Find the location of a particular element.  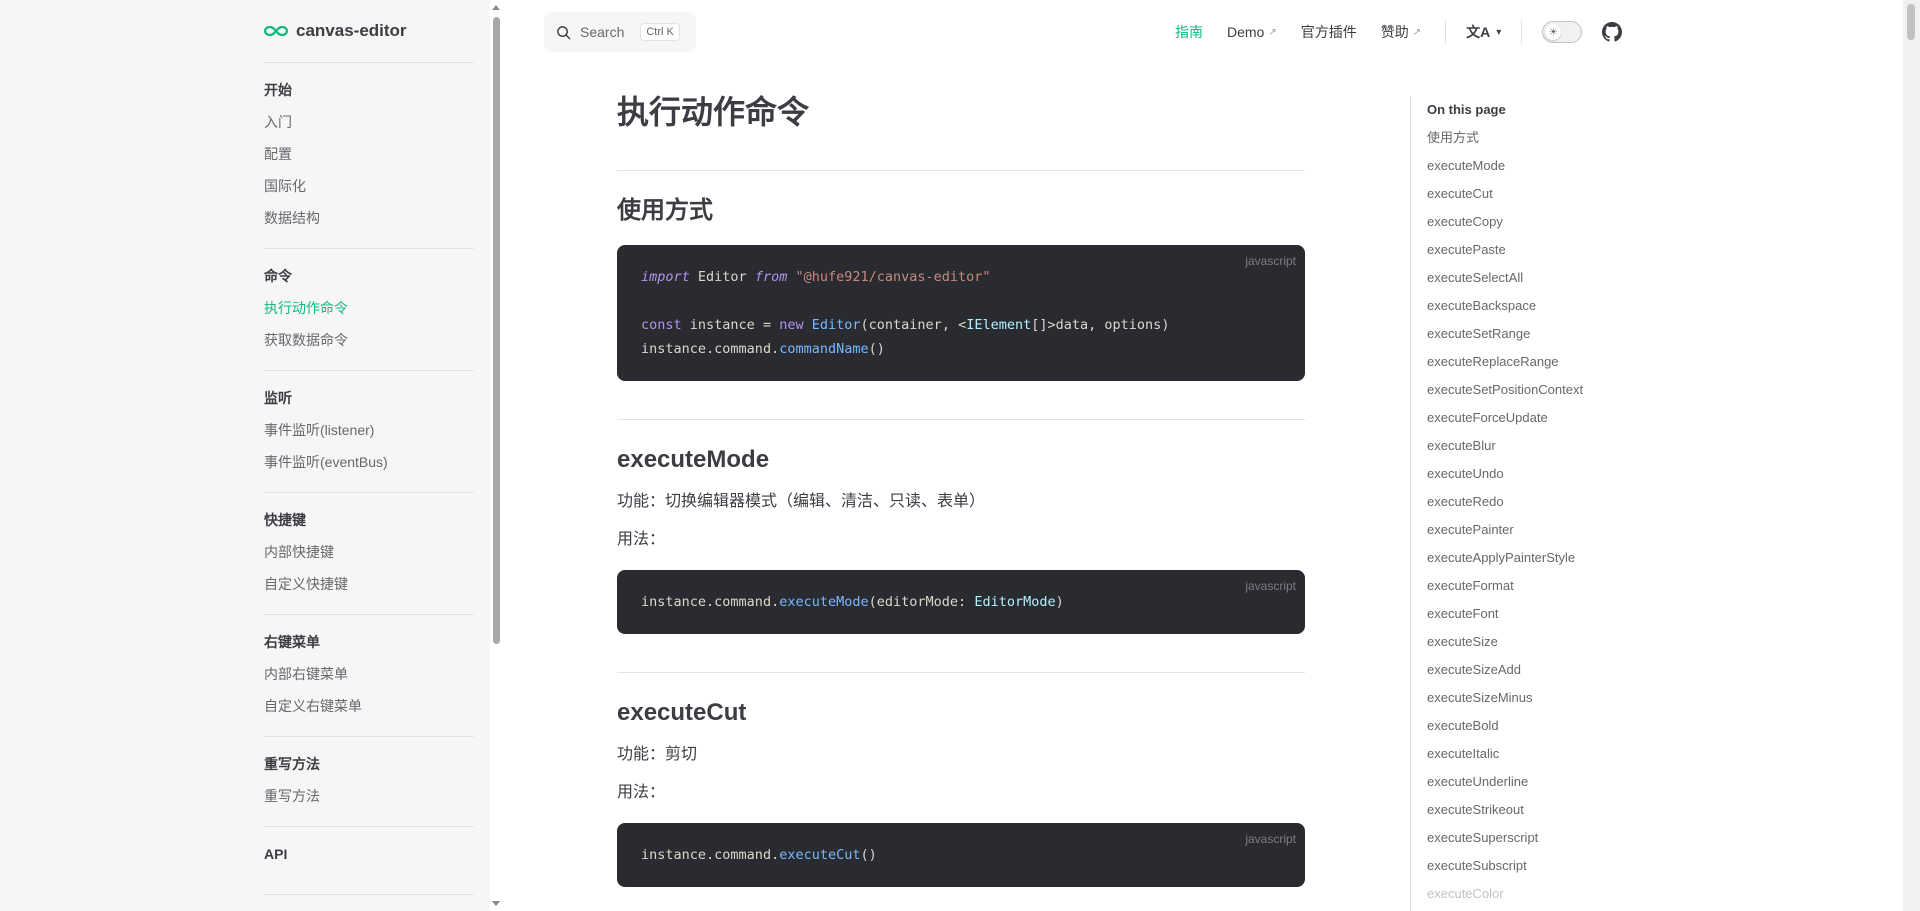

brand: canvas-editor is located at coordinates (369, 31).